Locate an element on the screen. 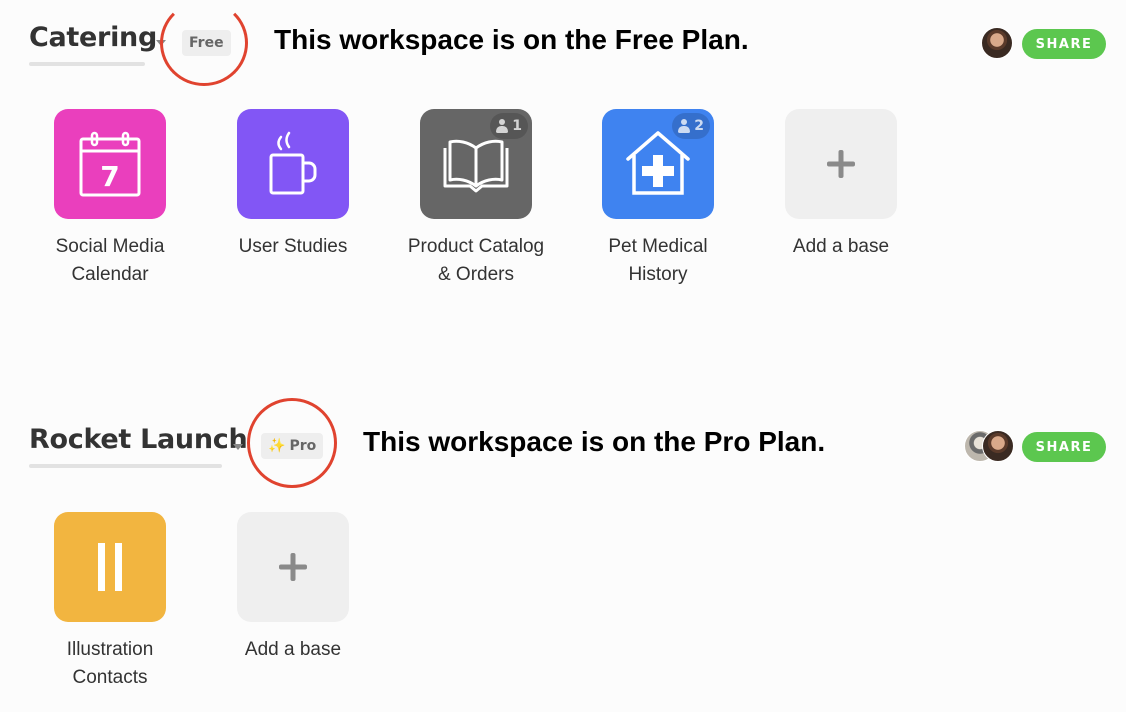  base-label-line1: User Studies is located at coordinates (293, 246).